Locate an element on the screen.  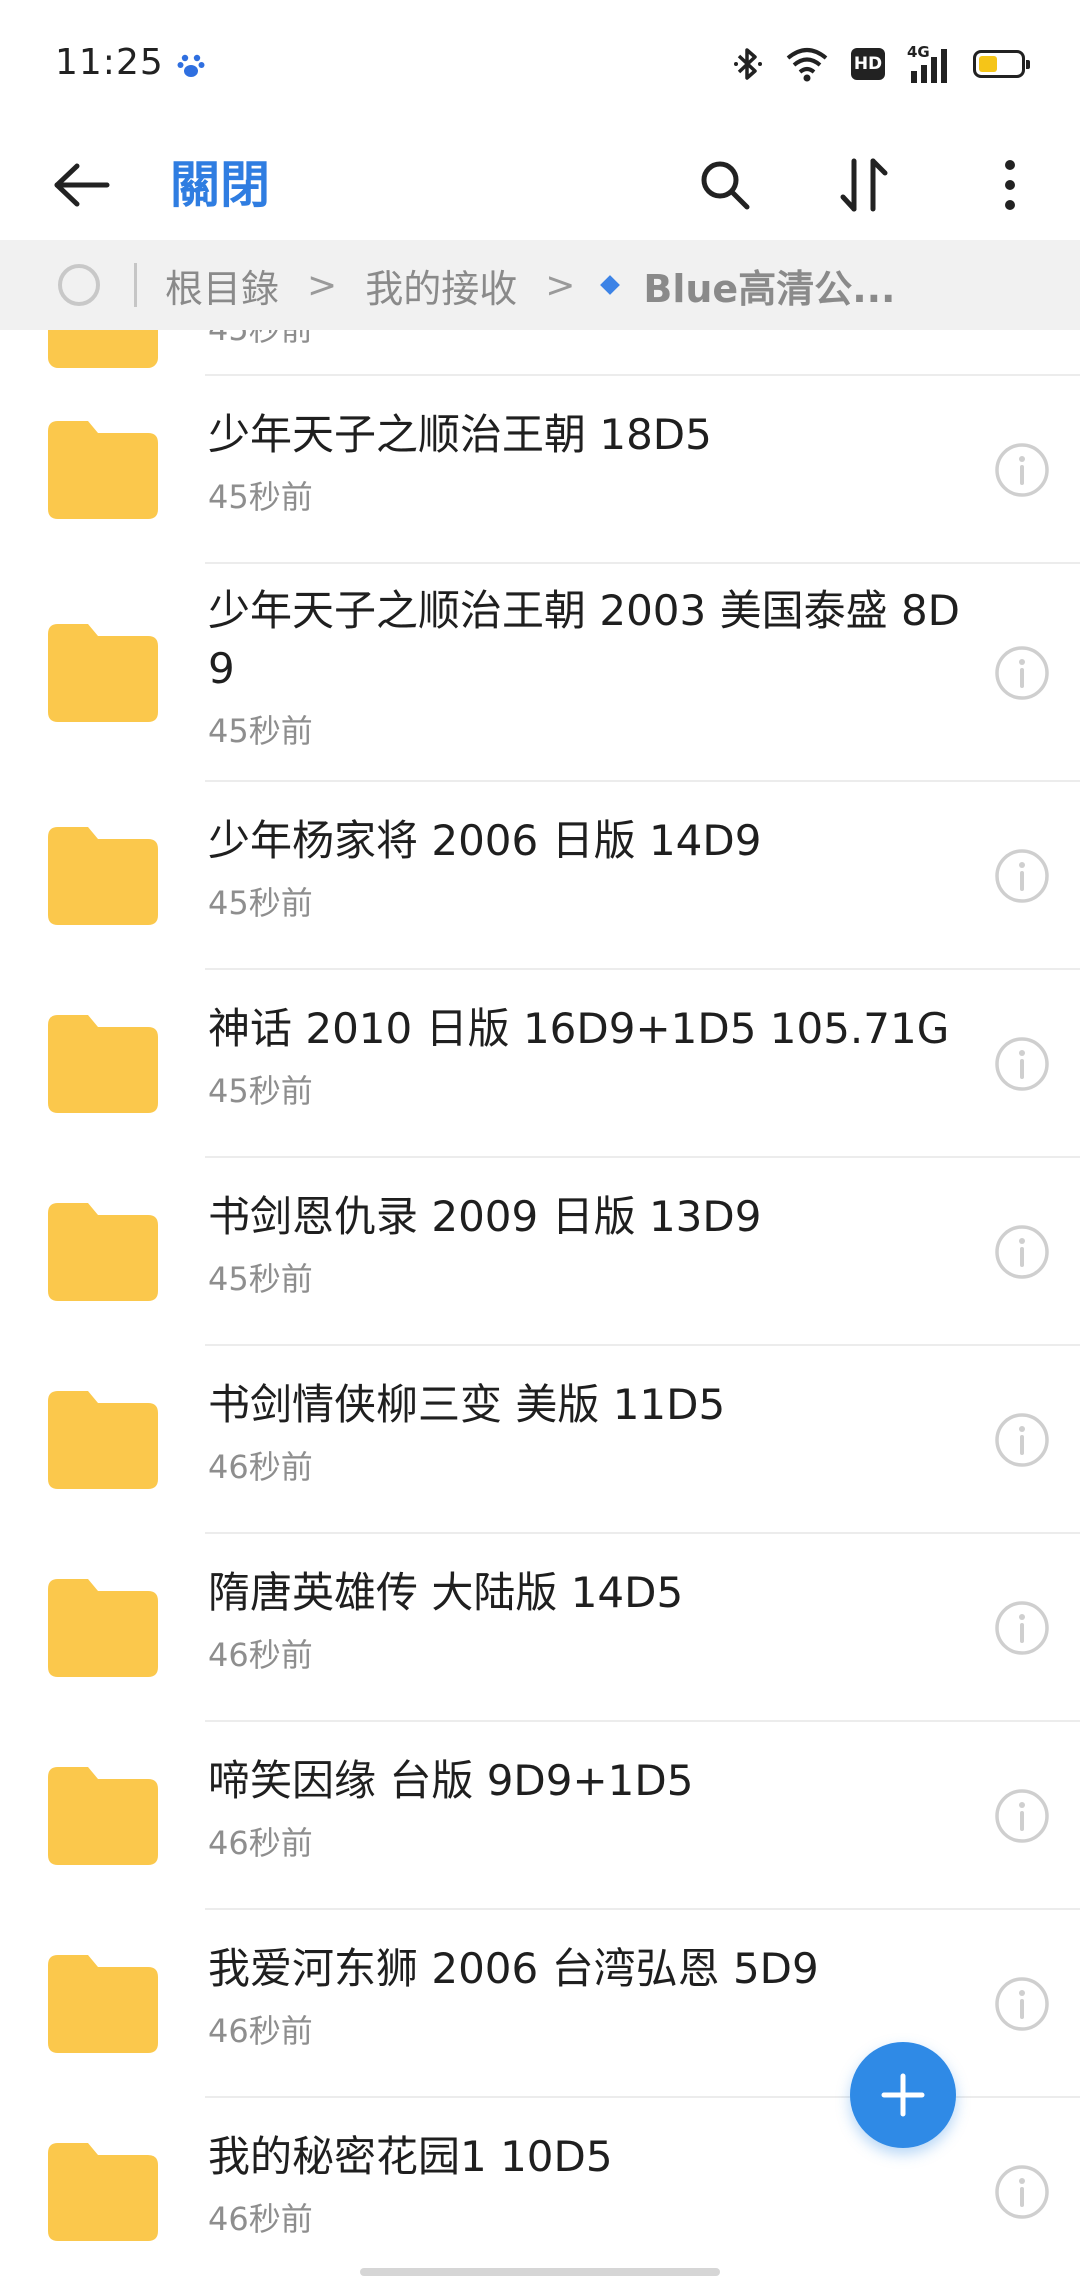
list-item-text: 少年天子之顺治王朝 18D5 45秒前 is located at coordinates (588, 463).